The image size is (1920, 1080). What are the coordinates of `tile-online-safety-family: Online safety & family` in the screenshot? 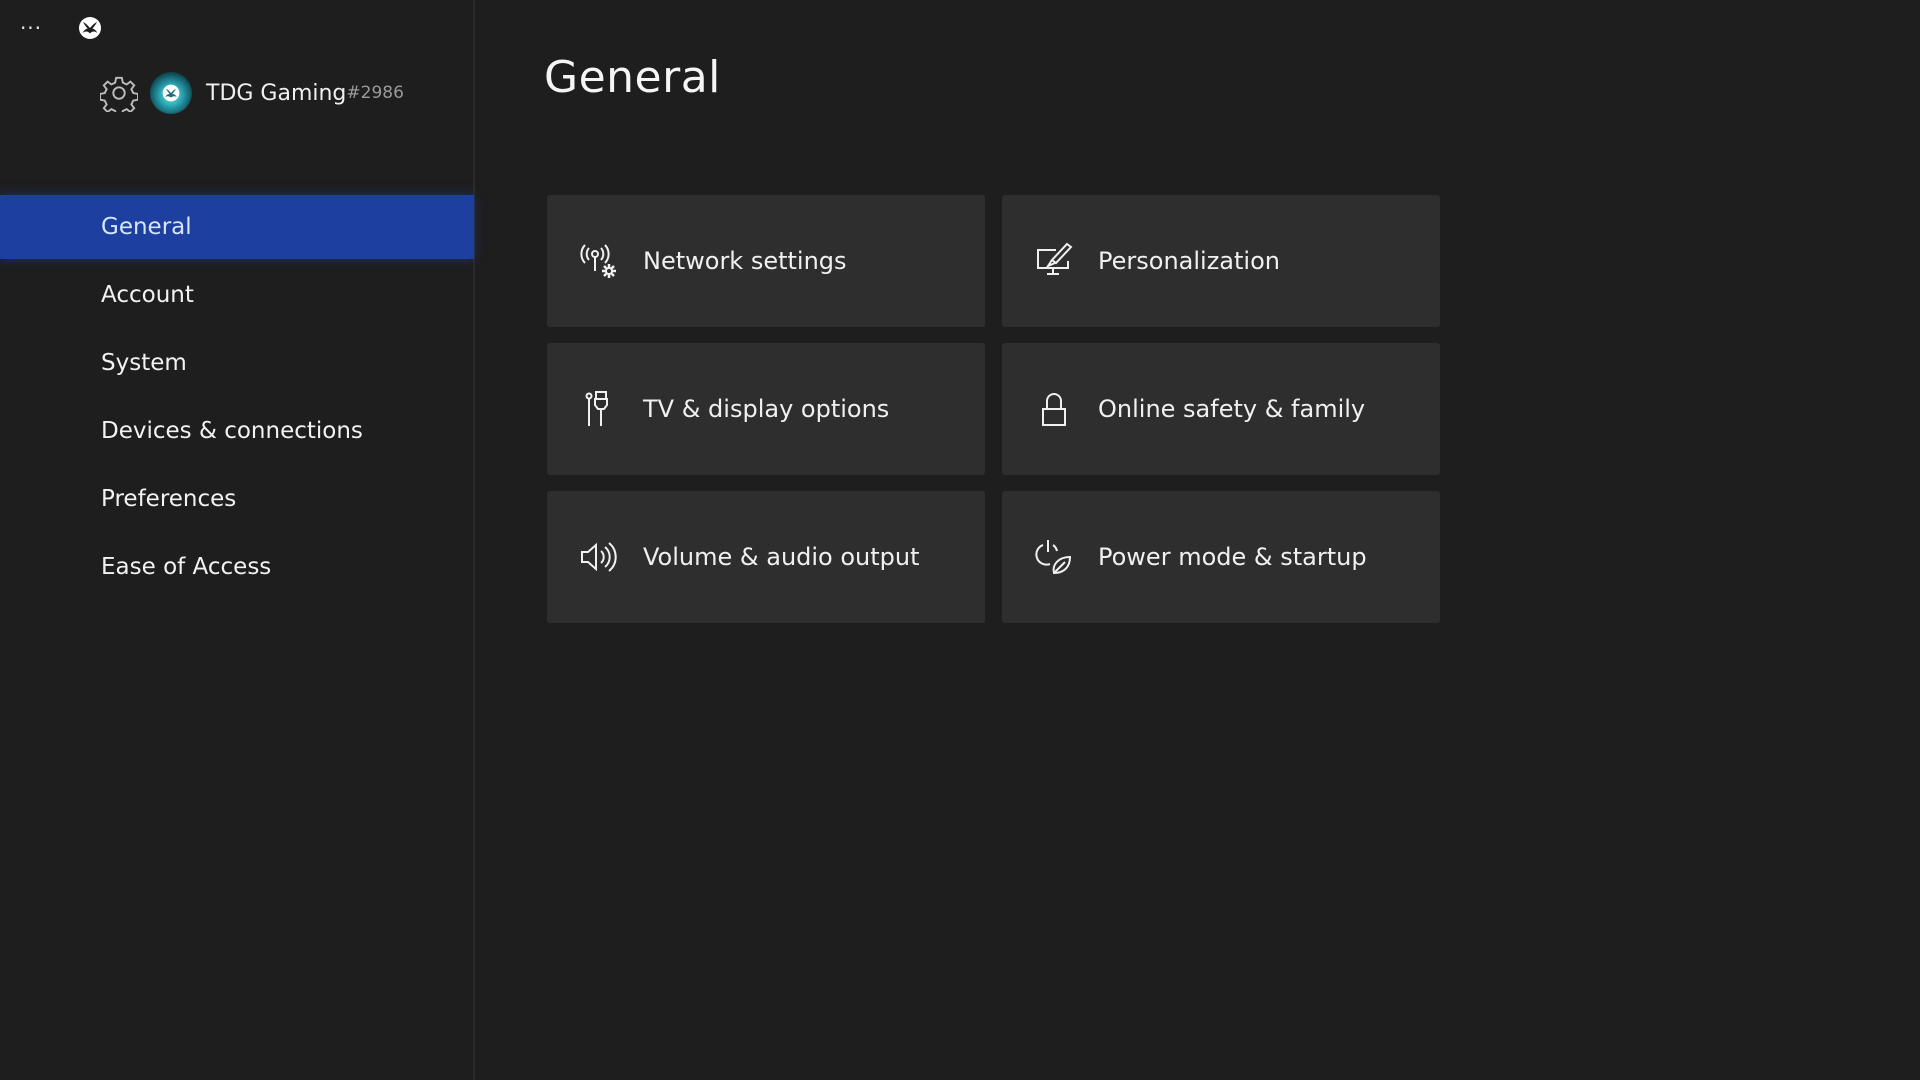 It's located at (1221, 409).